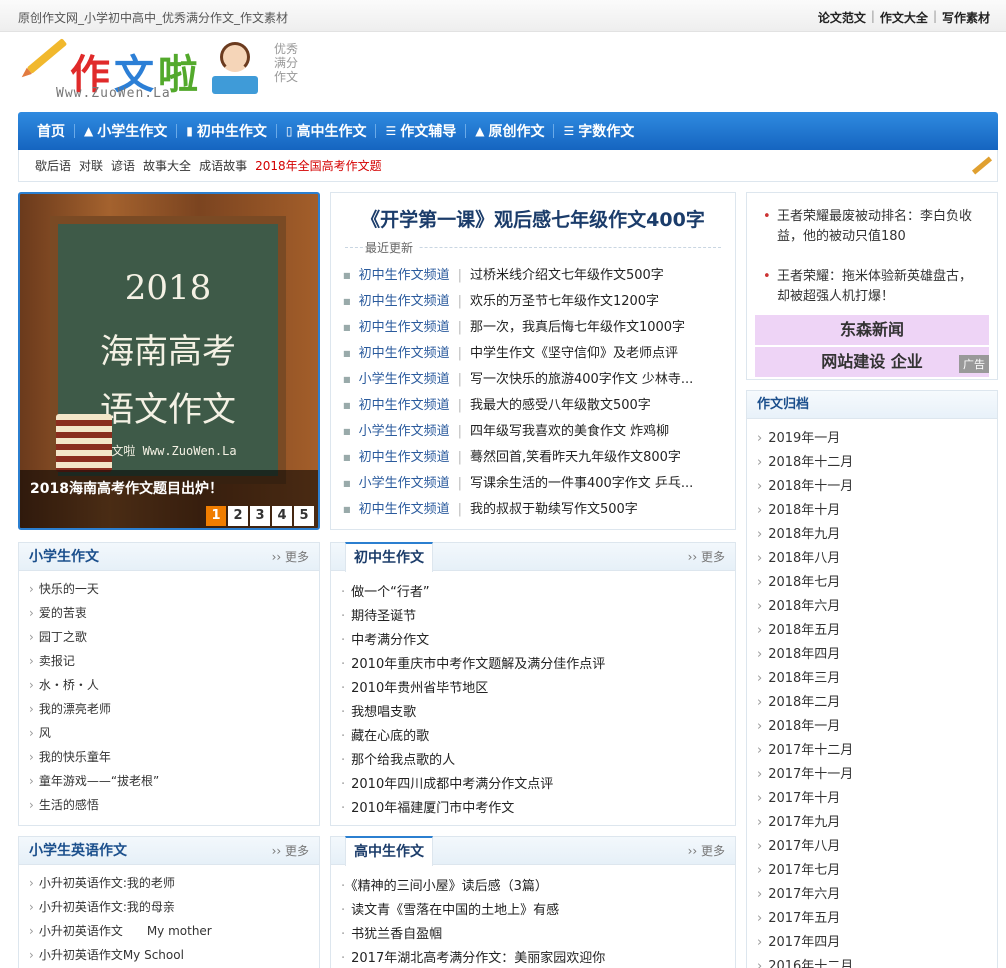  What do you see at coordinates (873, 287) in the screenshot?
I see `news-link: • 王者荣耀：拖米体验新英雄盘古，却被超强人机打爆！` at bounding box center [873, 287].